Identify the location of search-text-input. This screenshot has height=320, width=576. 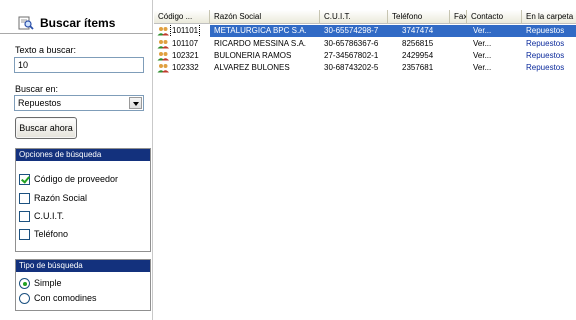
(79, 65).